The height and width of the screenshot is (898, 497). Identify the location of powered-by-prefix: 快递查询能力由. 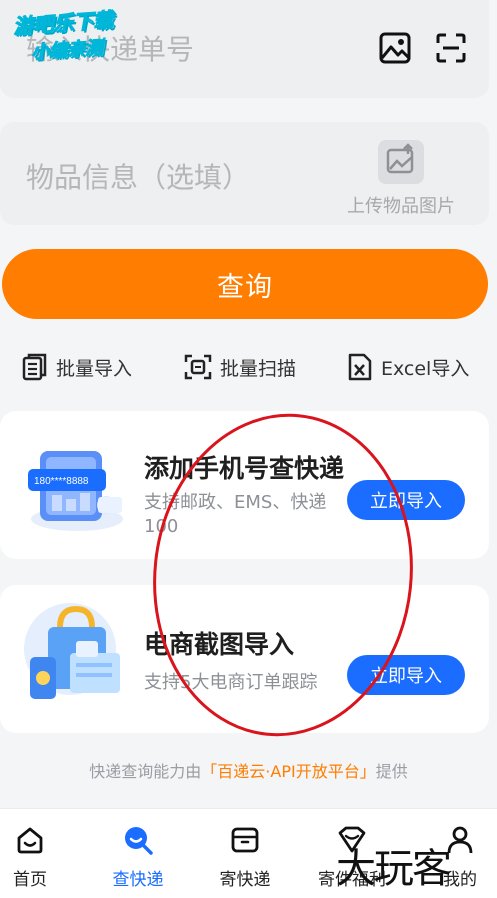
(145, 771).